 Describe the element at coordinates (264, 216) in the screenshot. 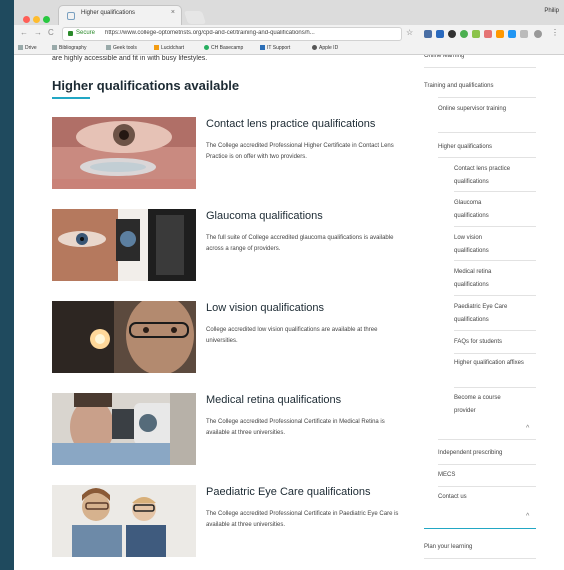

I see `qualification-title: Glaucoma qualifications` at that location.